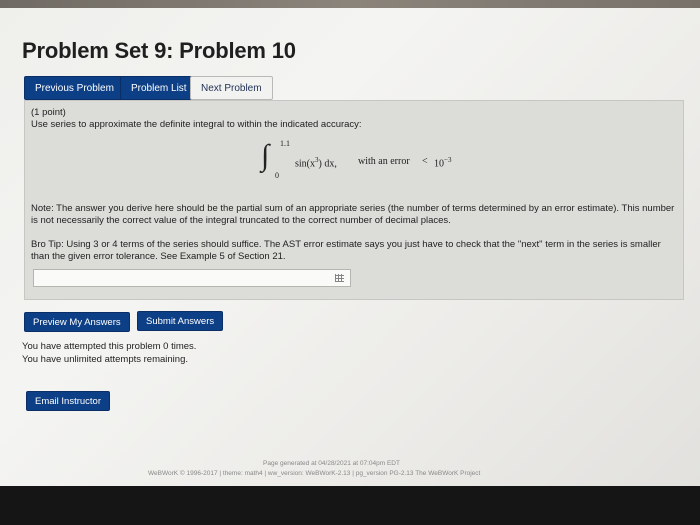  I want to click on problem-list-button: Problem List, so click(159, 88).